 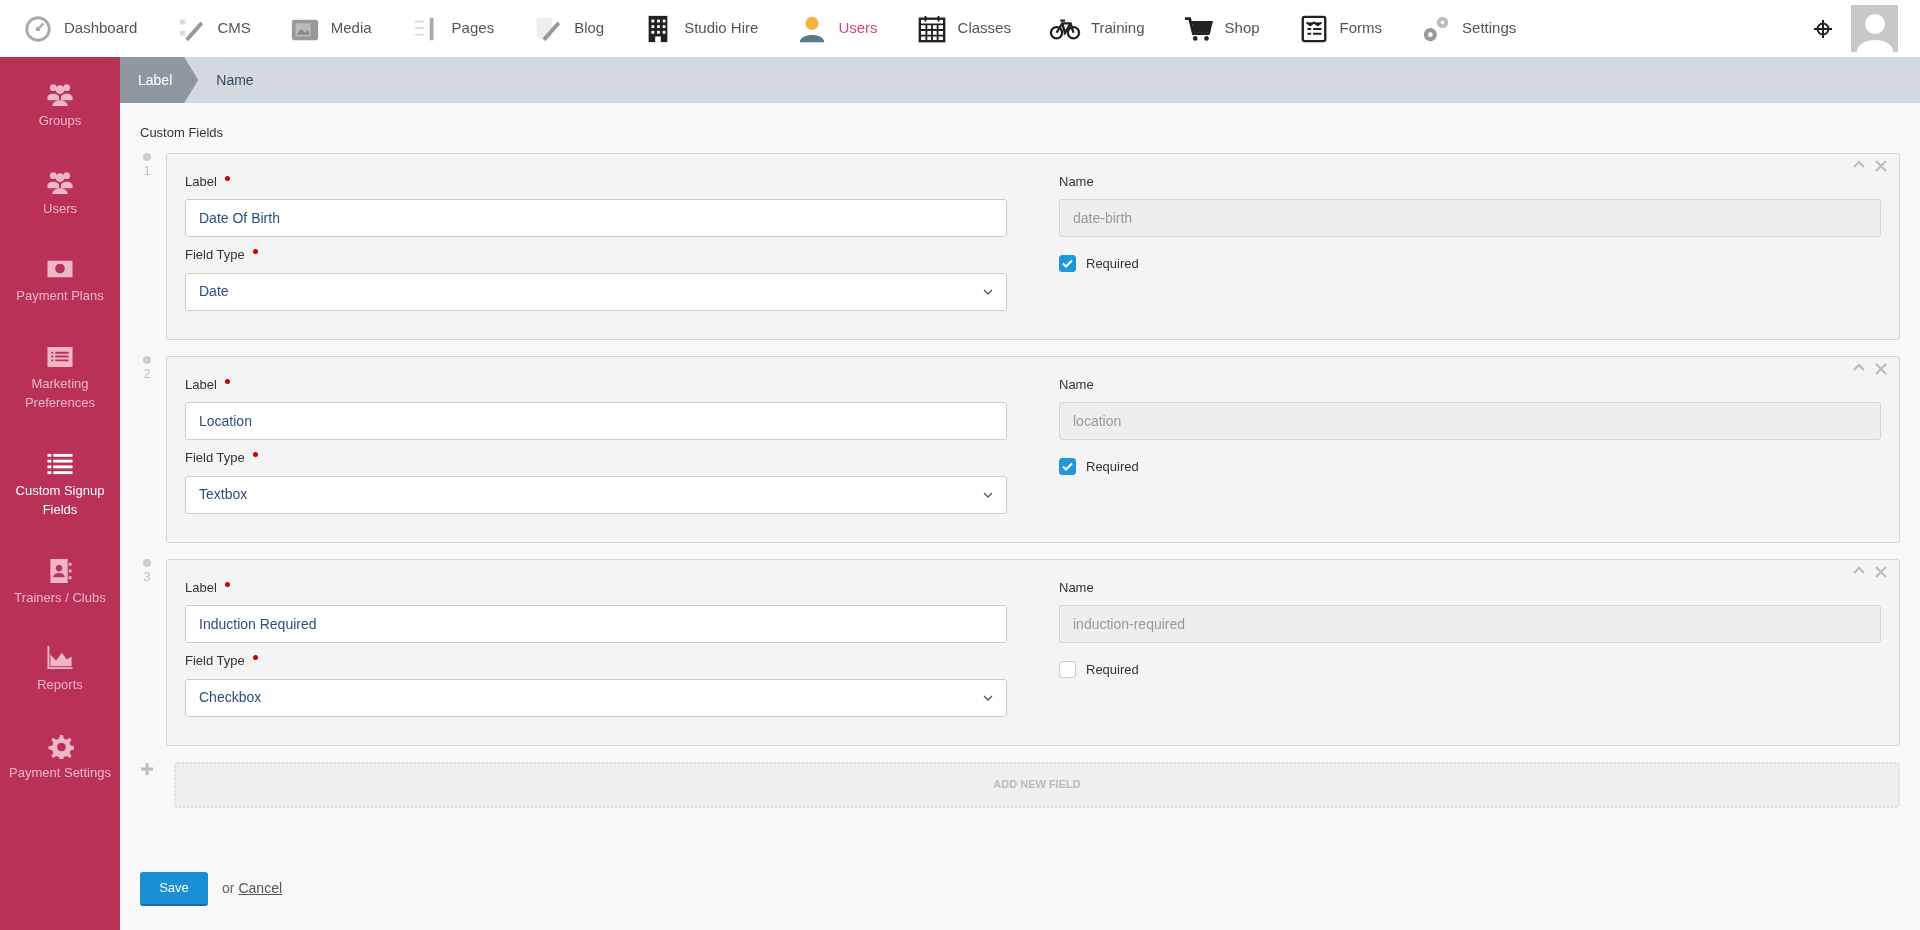 I want to click on field-type-select: Textbox, so click(x=596, y=494).